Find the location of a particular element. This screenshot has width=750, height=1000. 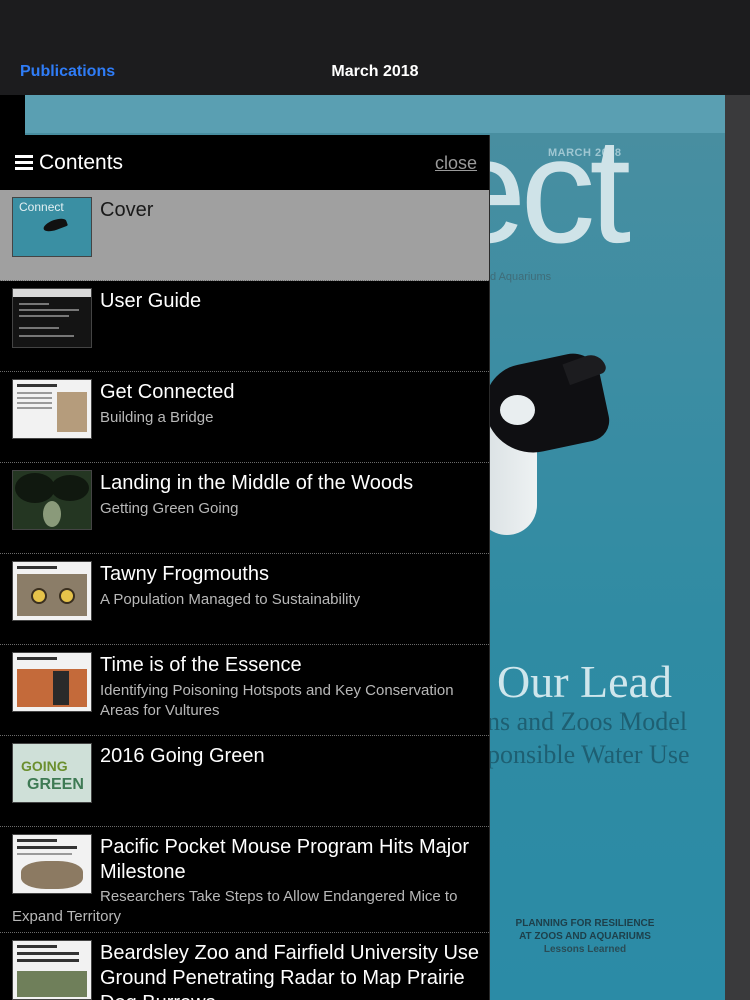

contents-item-cover: Connect Cover is located at coordinates (244, 235).